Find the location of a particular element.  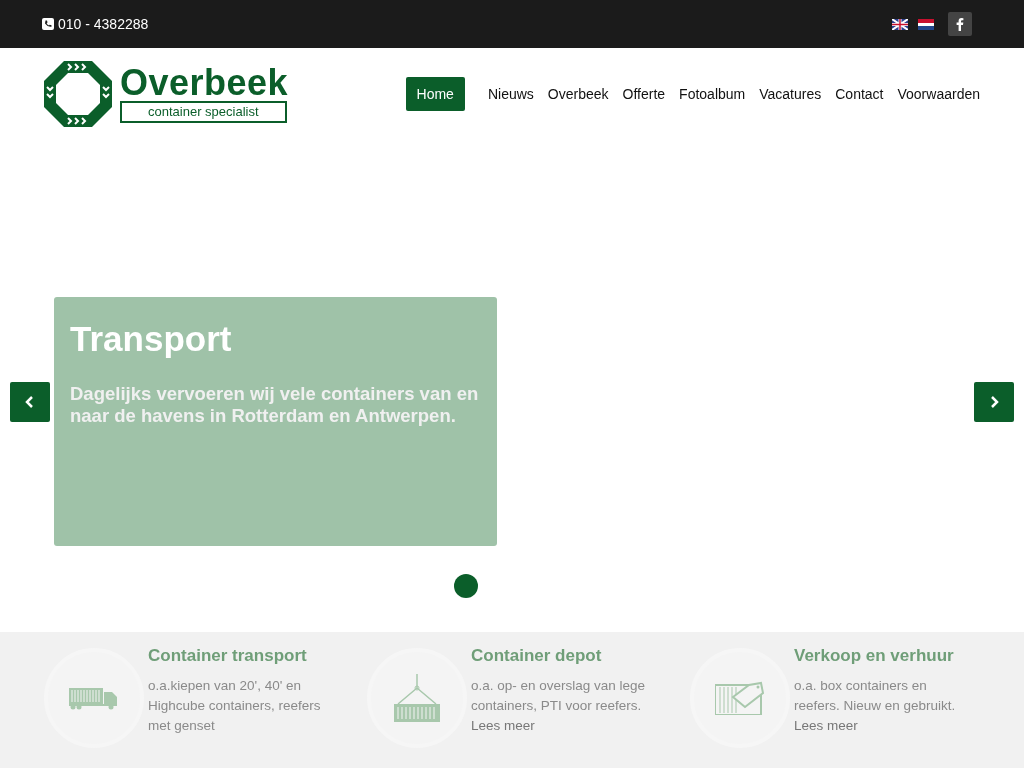

phone-icon is located at coordinates (48, 24).